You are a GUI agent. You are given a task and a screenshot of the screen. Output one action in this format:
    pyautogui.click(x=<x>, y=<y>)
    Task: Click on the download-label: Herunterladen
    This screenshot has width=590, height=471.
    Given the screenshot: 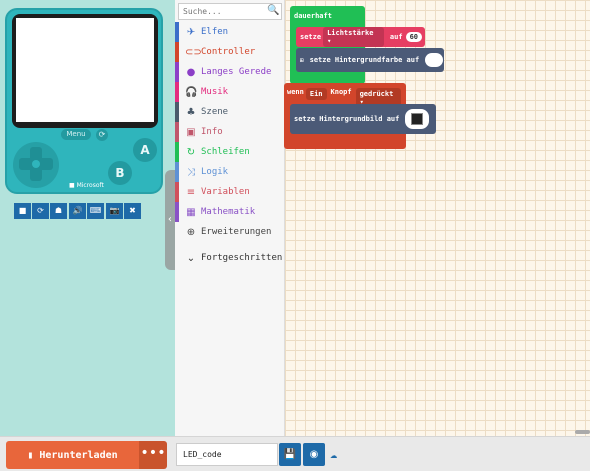 What is the action you would take?
    pyautogui.click(x=78, y=455)
    